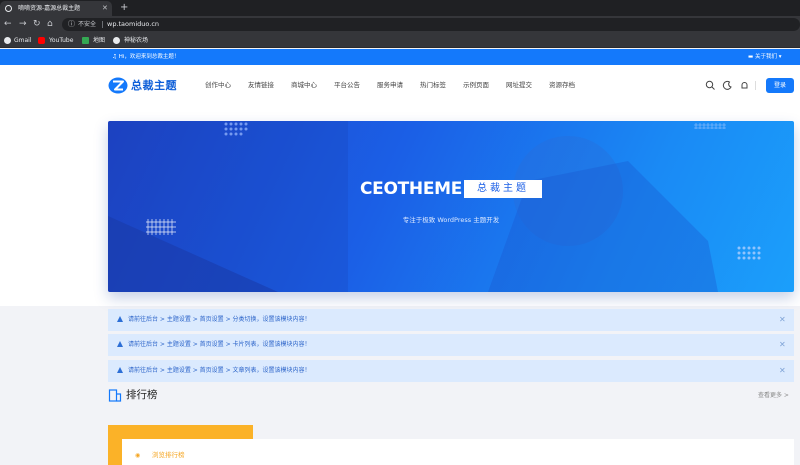 This screenshot has height=465, width=800. What do you see at coordinates (154, 85) in the screenshot?
I see `site-logo-text: 总裁主题` at bounding box center [154, 85].